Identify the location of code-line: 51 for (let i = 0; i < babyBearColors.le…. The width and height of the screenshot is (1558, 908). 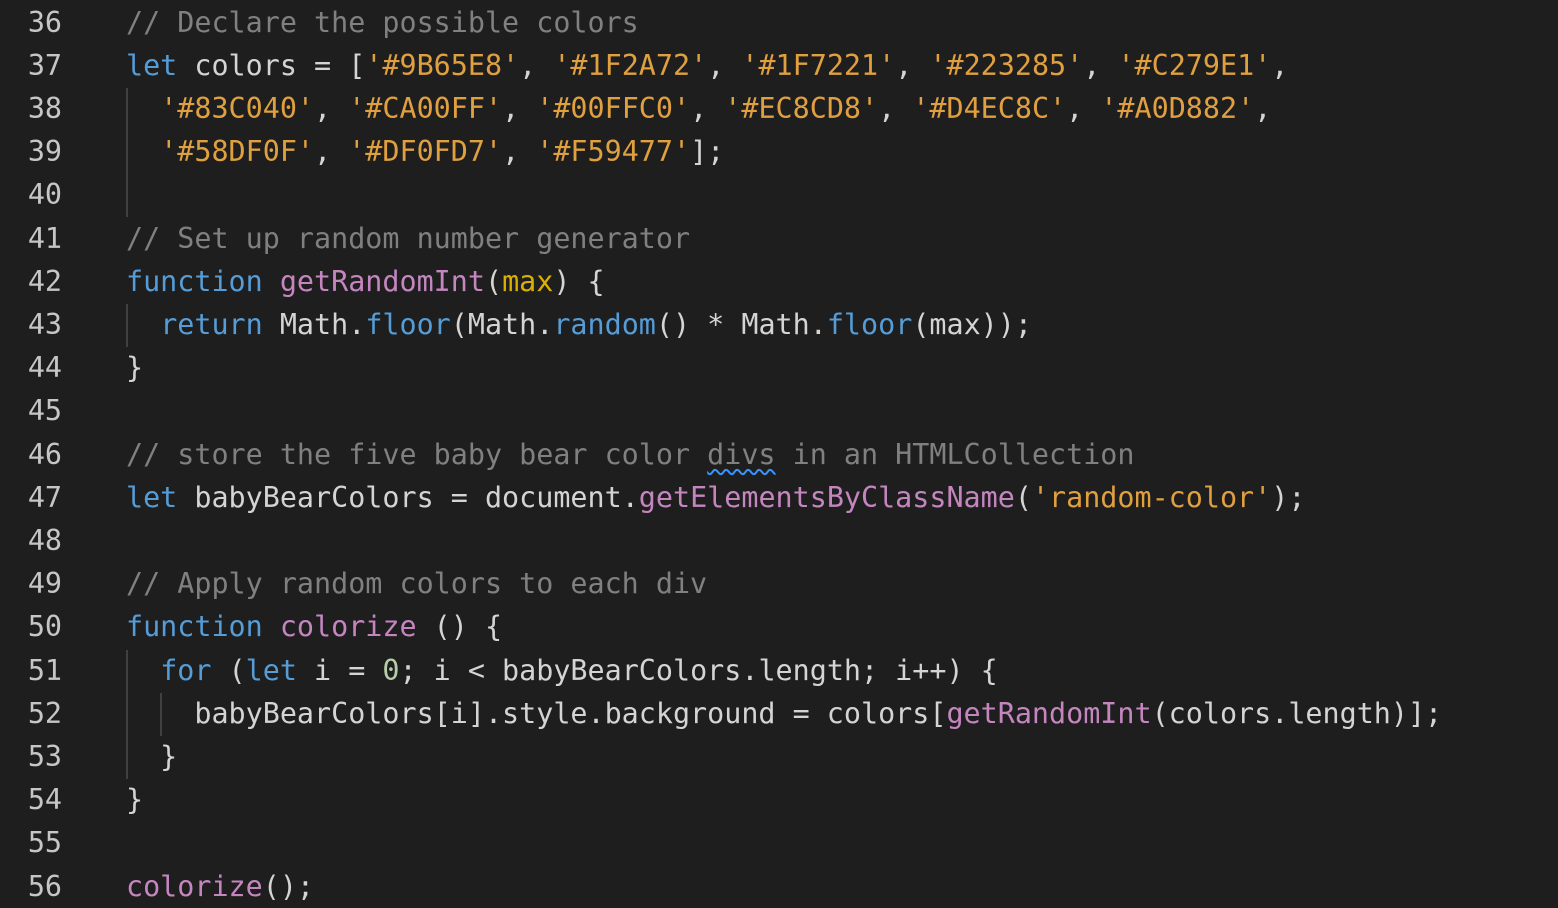
(779, 670).